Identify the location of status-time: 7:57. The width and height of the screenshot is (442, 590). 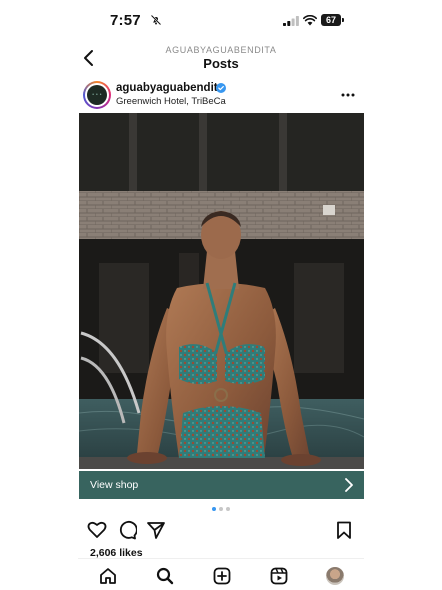
(125, 20).